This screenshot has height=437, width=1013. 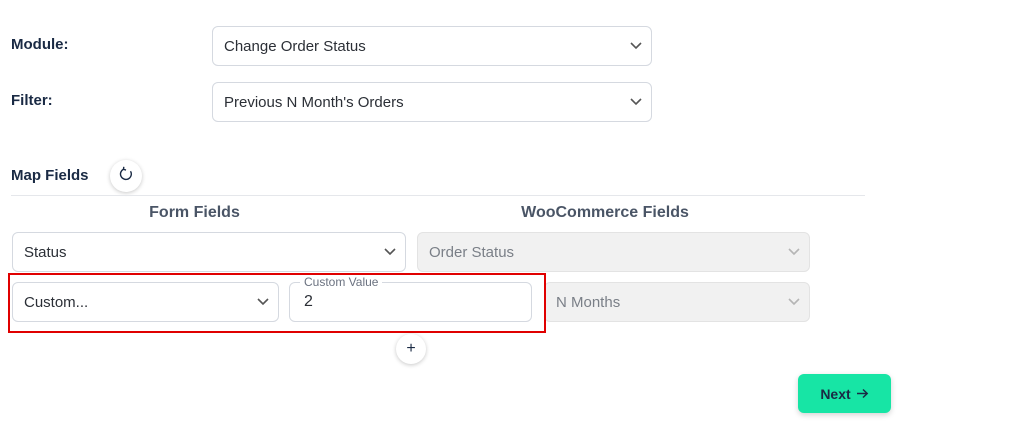 What do you see at coordinates (588, 302) in the screenshot?
I see `woocommerce-field-value: N Months` at bounding box center [588, 302].